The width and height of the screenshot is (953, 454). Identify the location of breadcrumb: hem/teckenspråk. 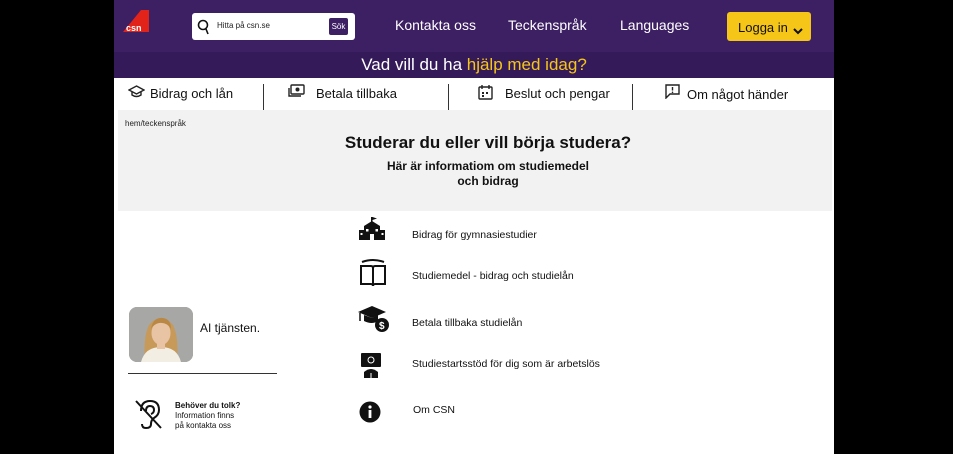
(155, 123).